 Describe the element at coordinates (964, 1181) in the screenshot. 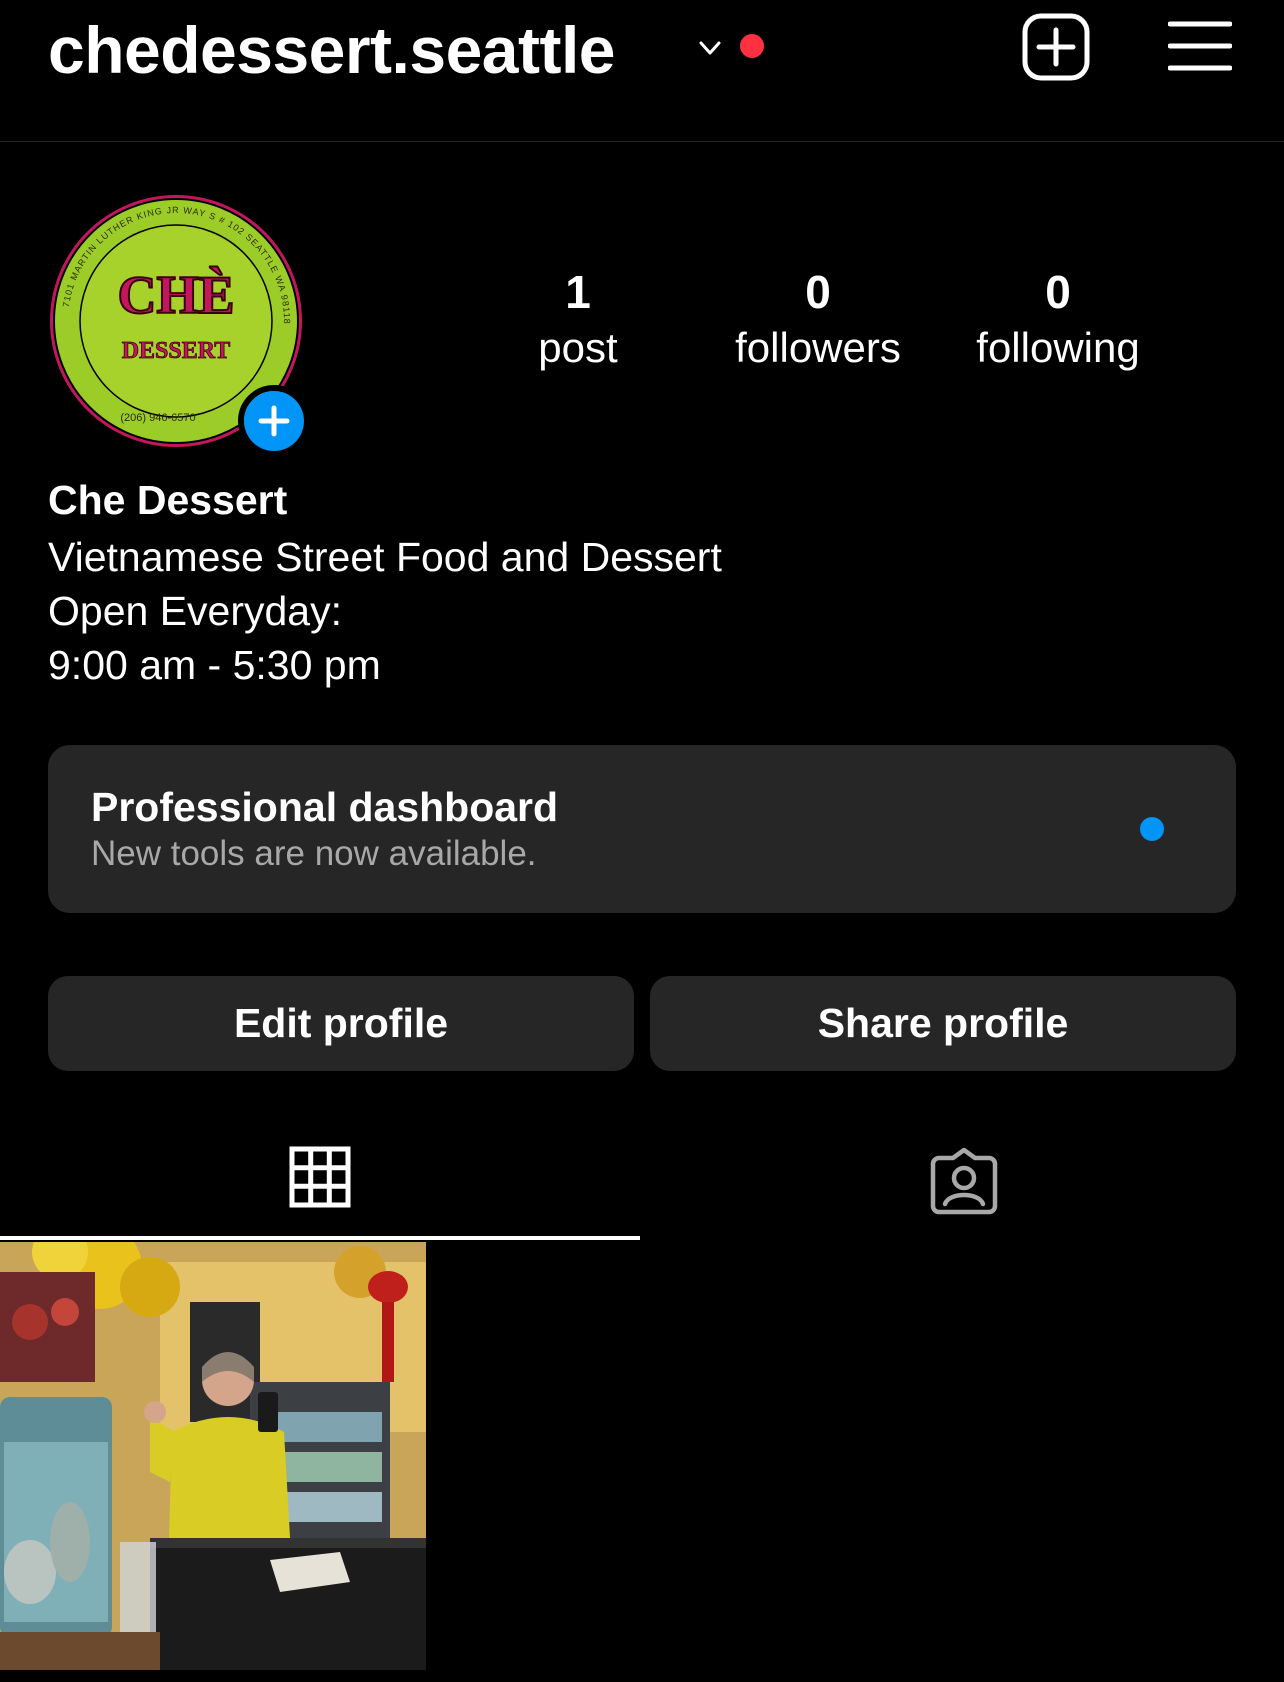

I see `tagged-person-icon` at that location.